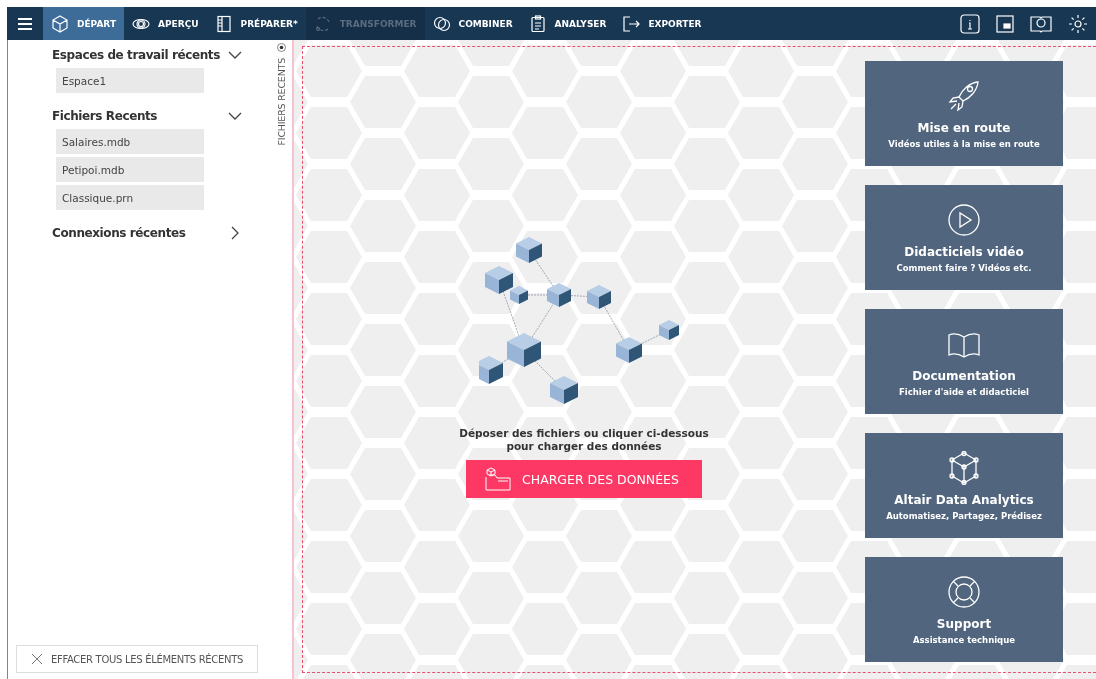 The image size is (1096, 679). Describe the element at coordinates (964, 591) in the screenshot. I see `lifebuoy-icon` at that location.